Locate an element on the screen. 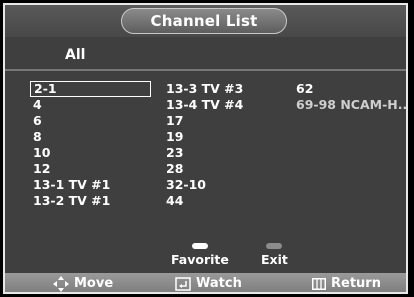 This screenshot has width=414, height=297. channel-item: 13-3 TV #3 is located at coordinates (203, 89).